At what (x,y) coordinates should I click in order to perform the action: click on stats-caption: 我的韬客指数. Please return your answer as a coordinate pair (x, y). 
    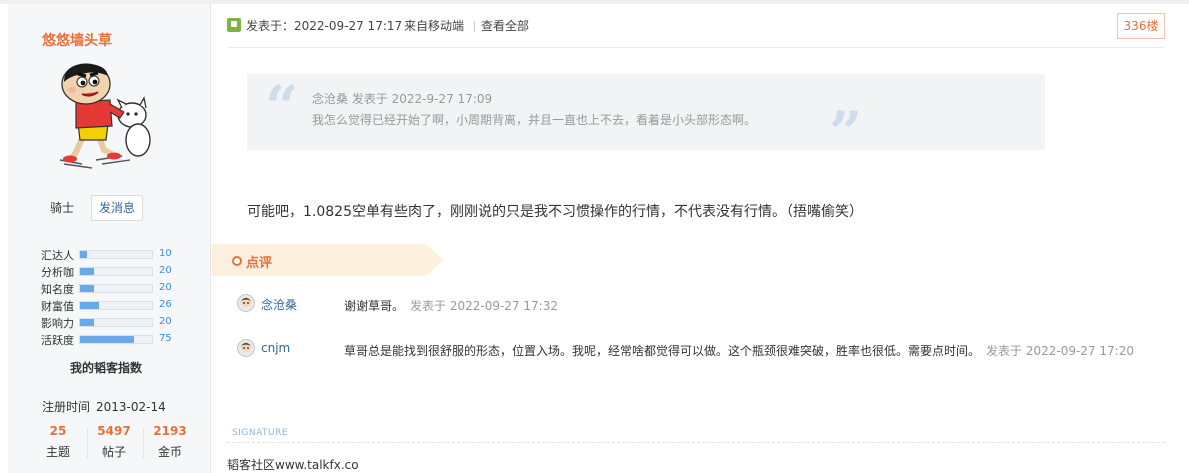
    Looking at the image, I should click on (106, 367).